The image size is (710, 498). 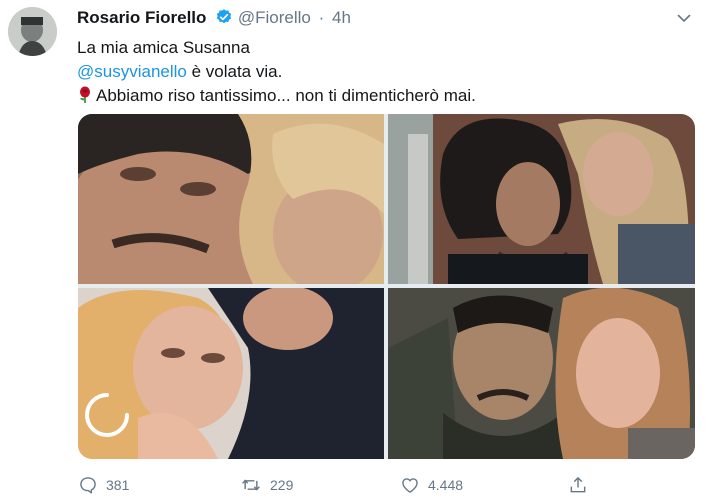 I want to click on tweet-line-2-rest: è volata via., so click(x=234, y=71).